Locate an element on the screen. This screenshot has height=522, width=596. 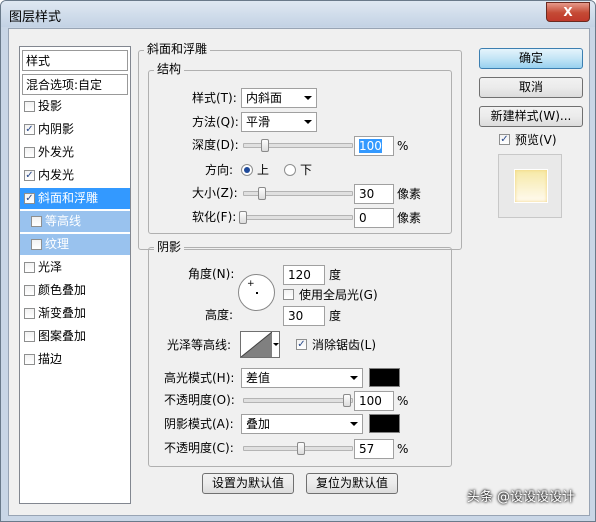
style-list-header: 样式 is located at coordinates (75, 60).